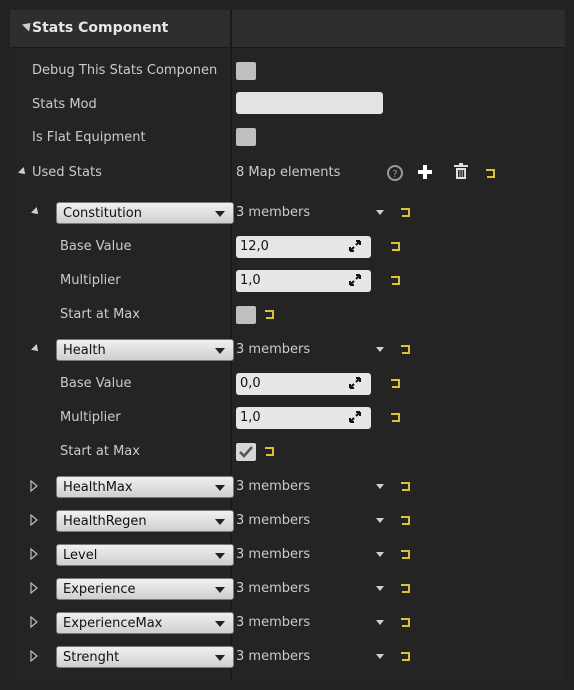 The image size is (574, 690). Describe the element at coordinates (145, 623) in the screenshot. I see `stat-key-dropdown: ExperienceMax` at that location.